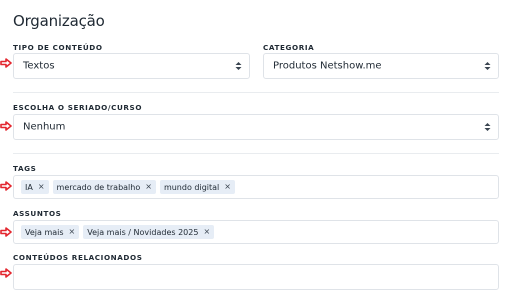 This screenshot has width=507, height=299. I want to click on tags-label: TAGS, so click(25, 168).